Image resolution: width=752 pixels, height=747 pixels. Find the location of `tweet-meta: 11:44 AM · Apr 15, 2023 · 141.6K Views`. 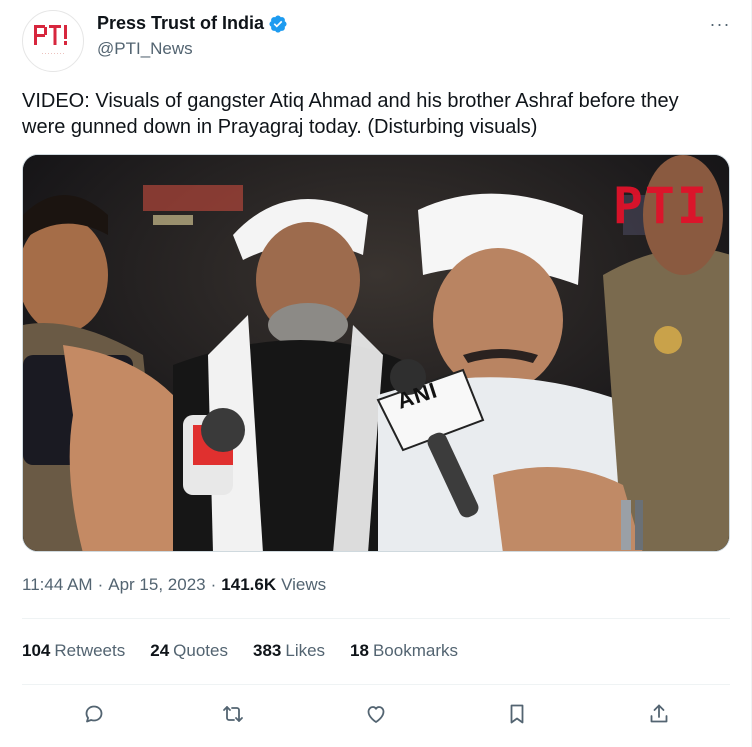

tweet-meta: 11:44 AM · Apr 15, 2023 · 141.6K Views is located at coordinates (174, 585).